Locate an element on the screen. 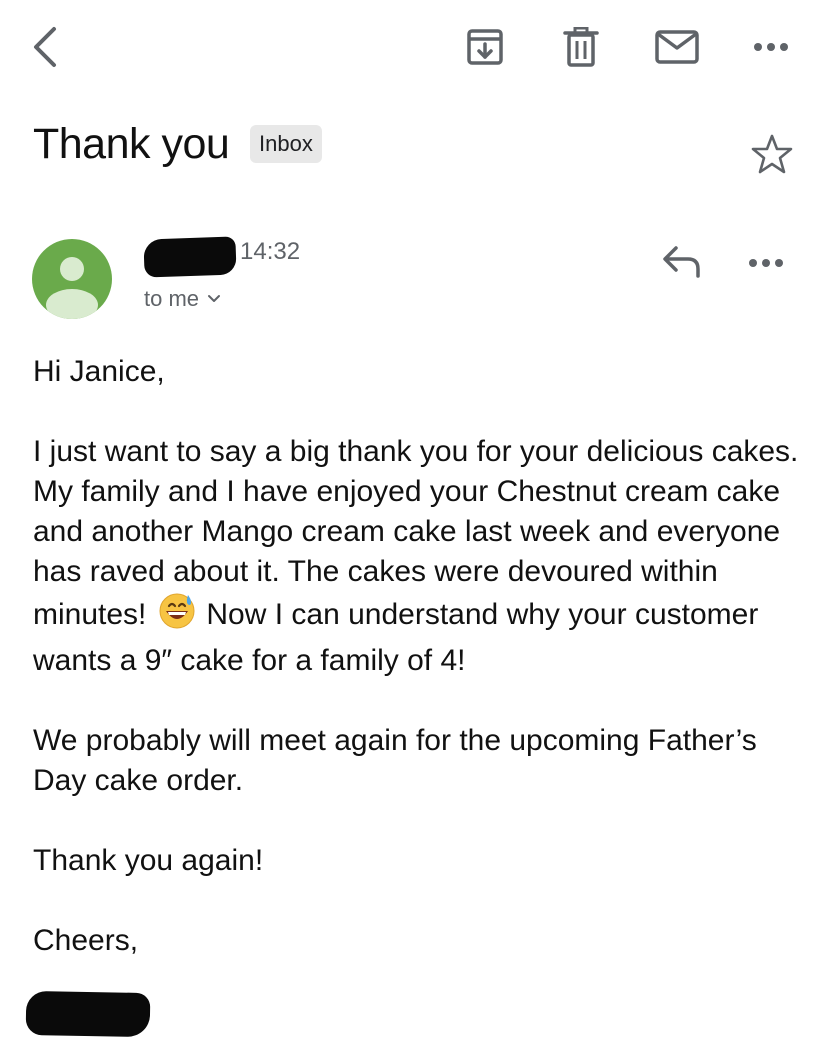 Image resolution: width=828 pixels, height=1064 pixels. more-options-button is located at coordinates (771, 47).